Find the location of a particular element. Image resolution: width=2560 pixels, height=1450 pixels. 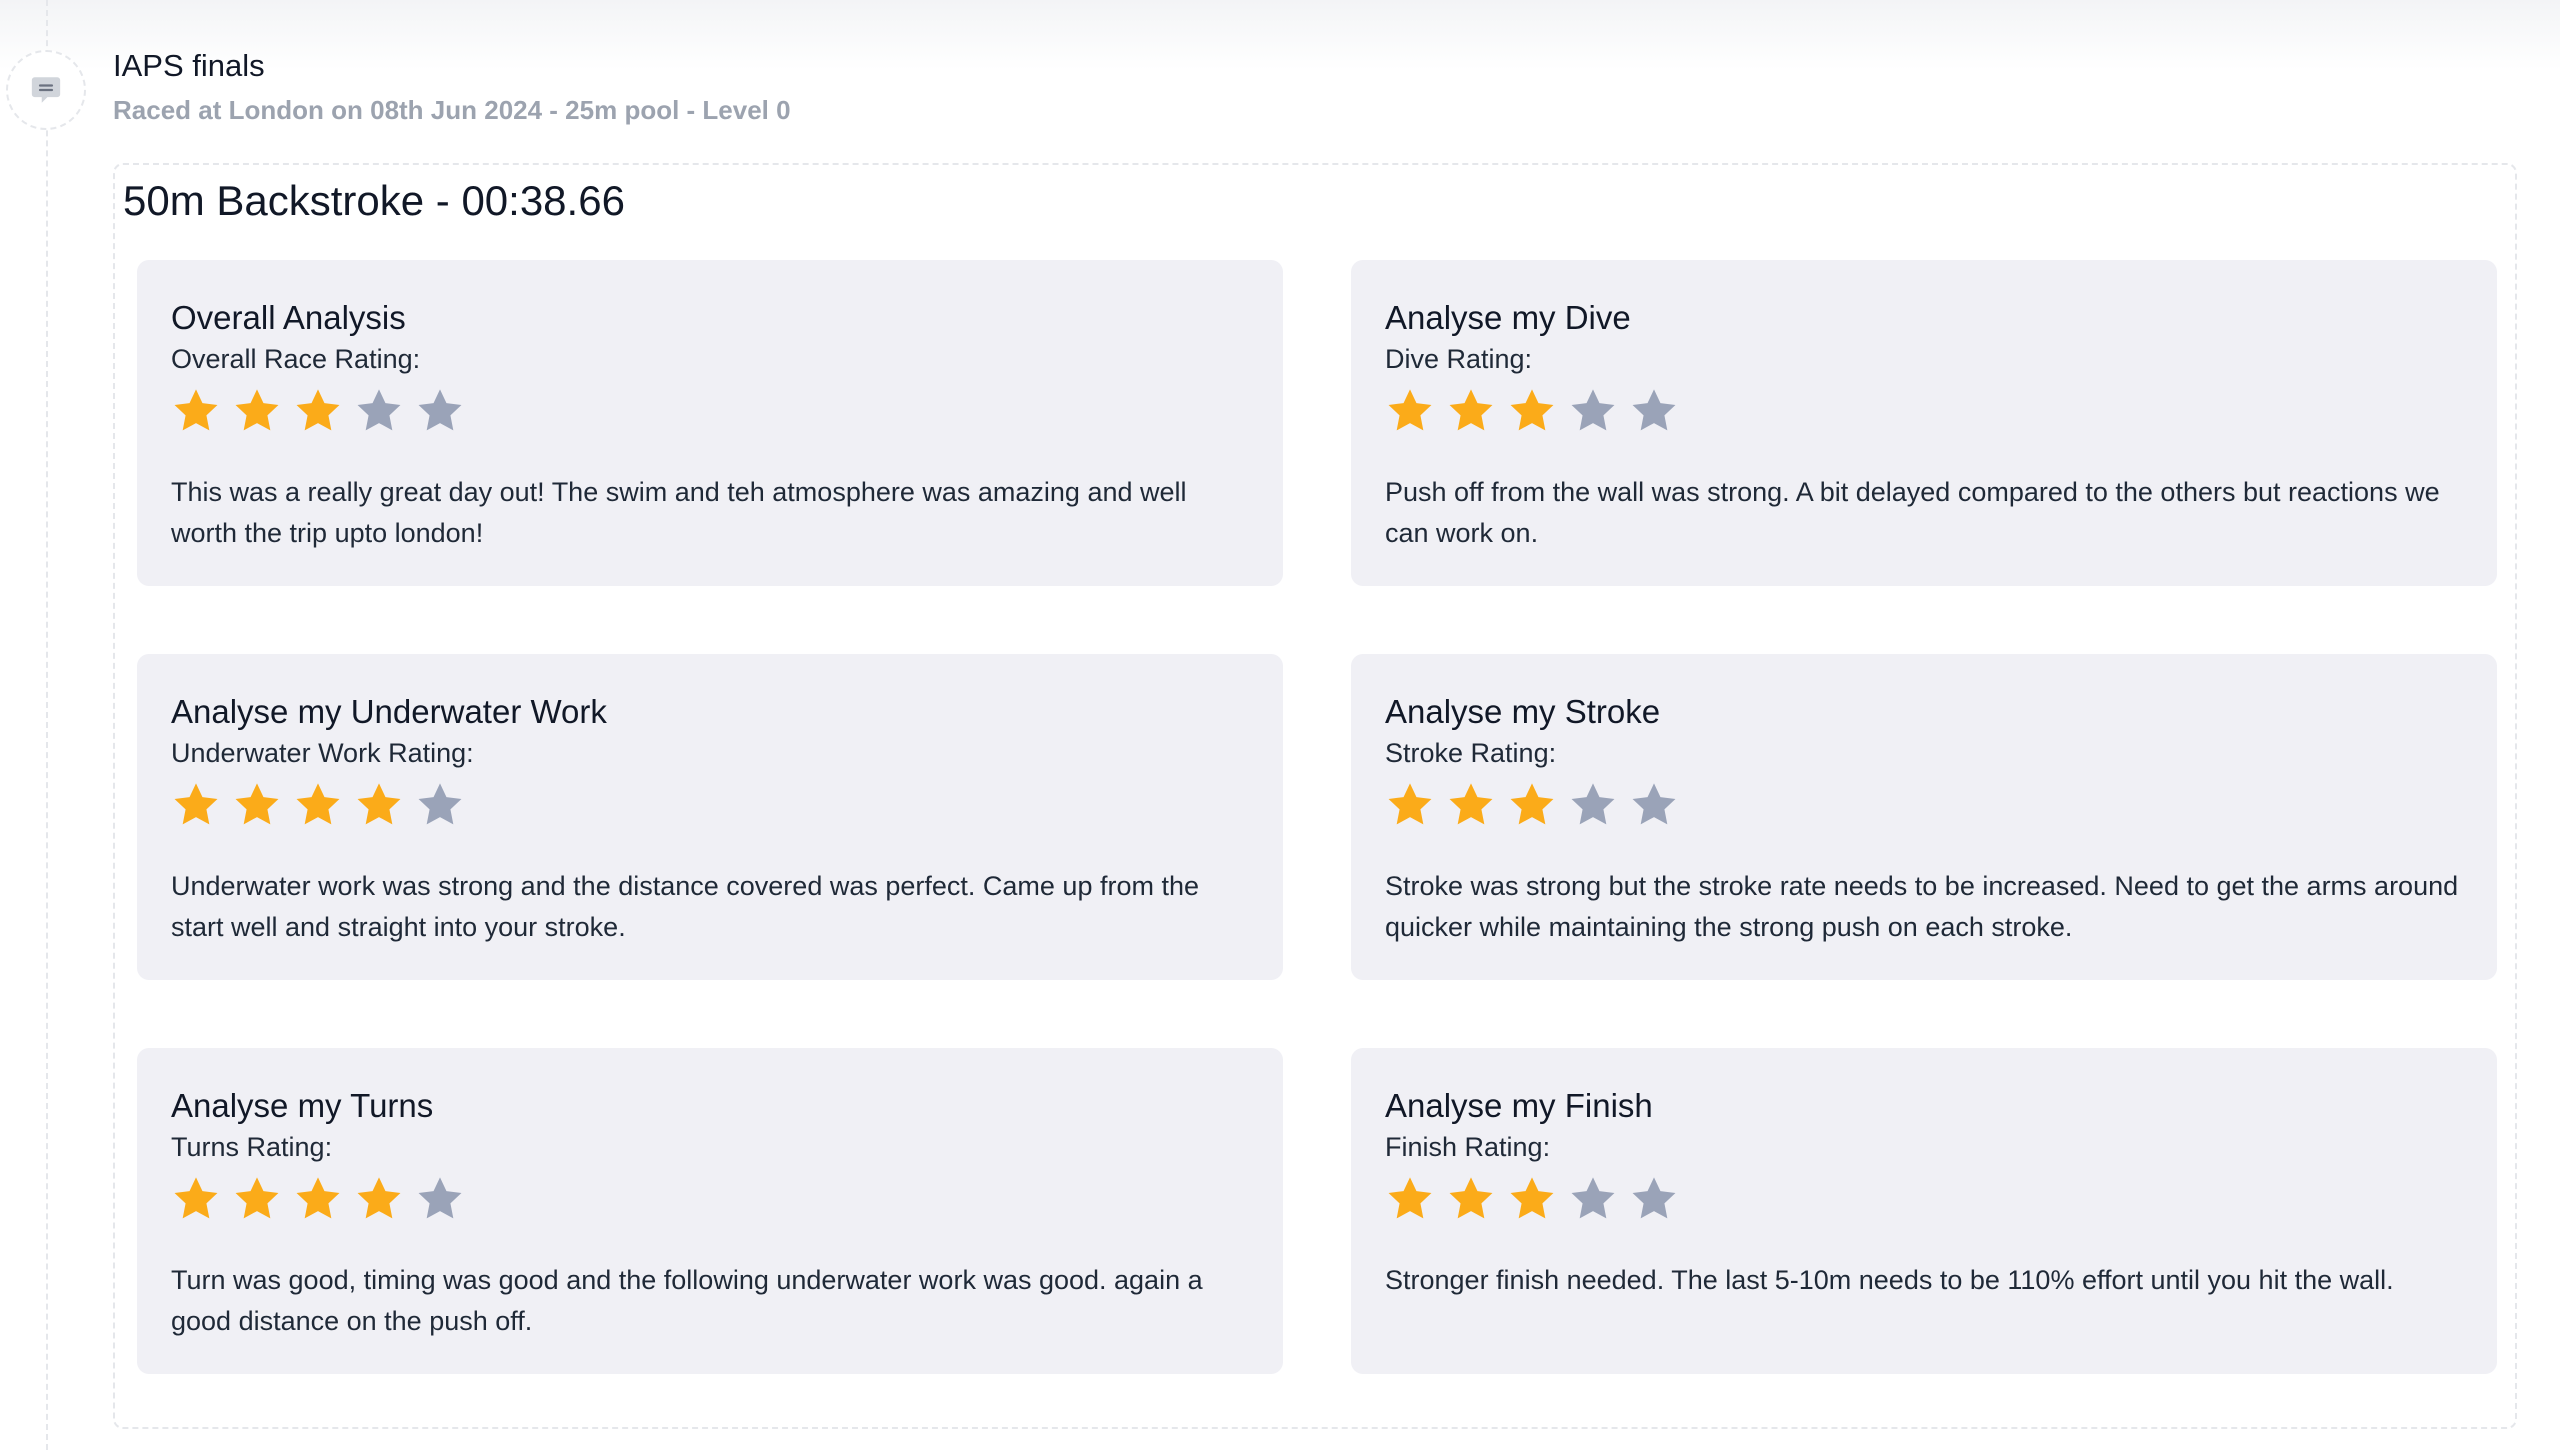

card-title: Analyse my Turns is located at coordinates (302, 1105).